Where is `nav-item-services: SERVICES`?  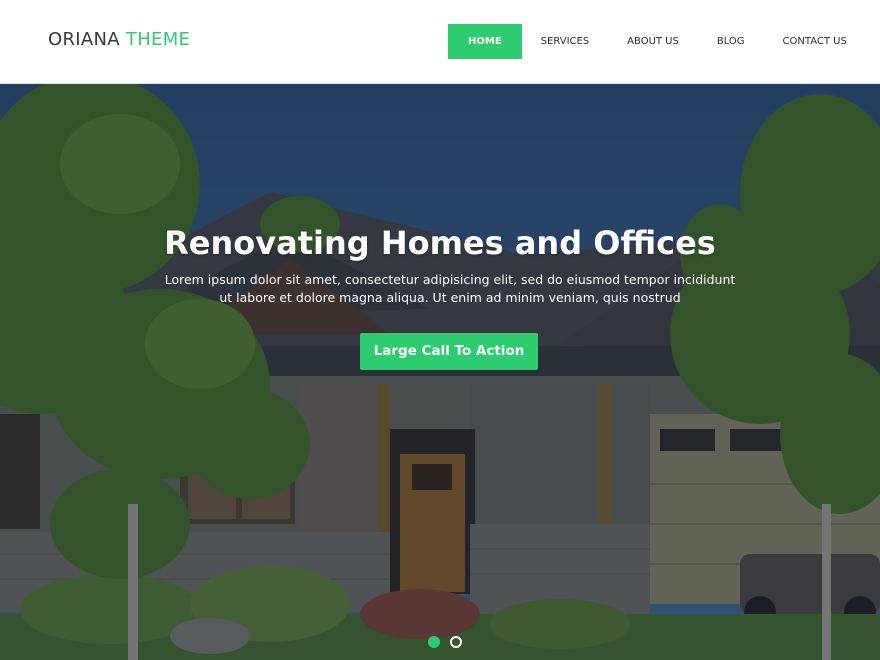
nav-item-services: SERVICES is located at coordinates (565, 41).